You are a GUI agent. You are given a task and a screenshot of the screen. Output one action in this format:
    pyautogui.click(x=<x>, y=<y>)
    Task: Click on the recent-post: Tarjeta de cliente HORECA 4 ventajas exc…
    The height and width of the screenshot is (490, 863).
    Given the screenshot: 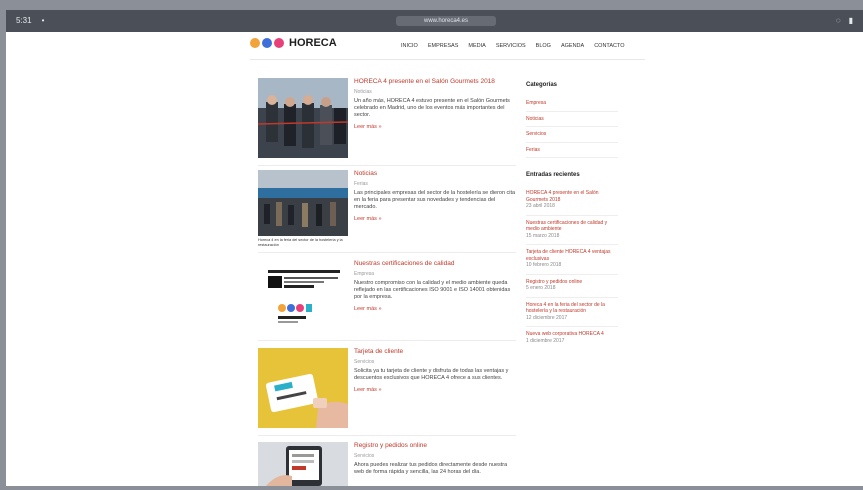 What is the action you would take?
    pyautogui.click(x=572, y=260)
    